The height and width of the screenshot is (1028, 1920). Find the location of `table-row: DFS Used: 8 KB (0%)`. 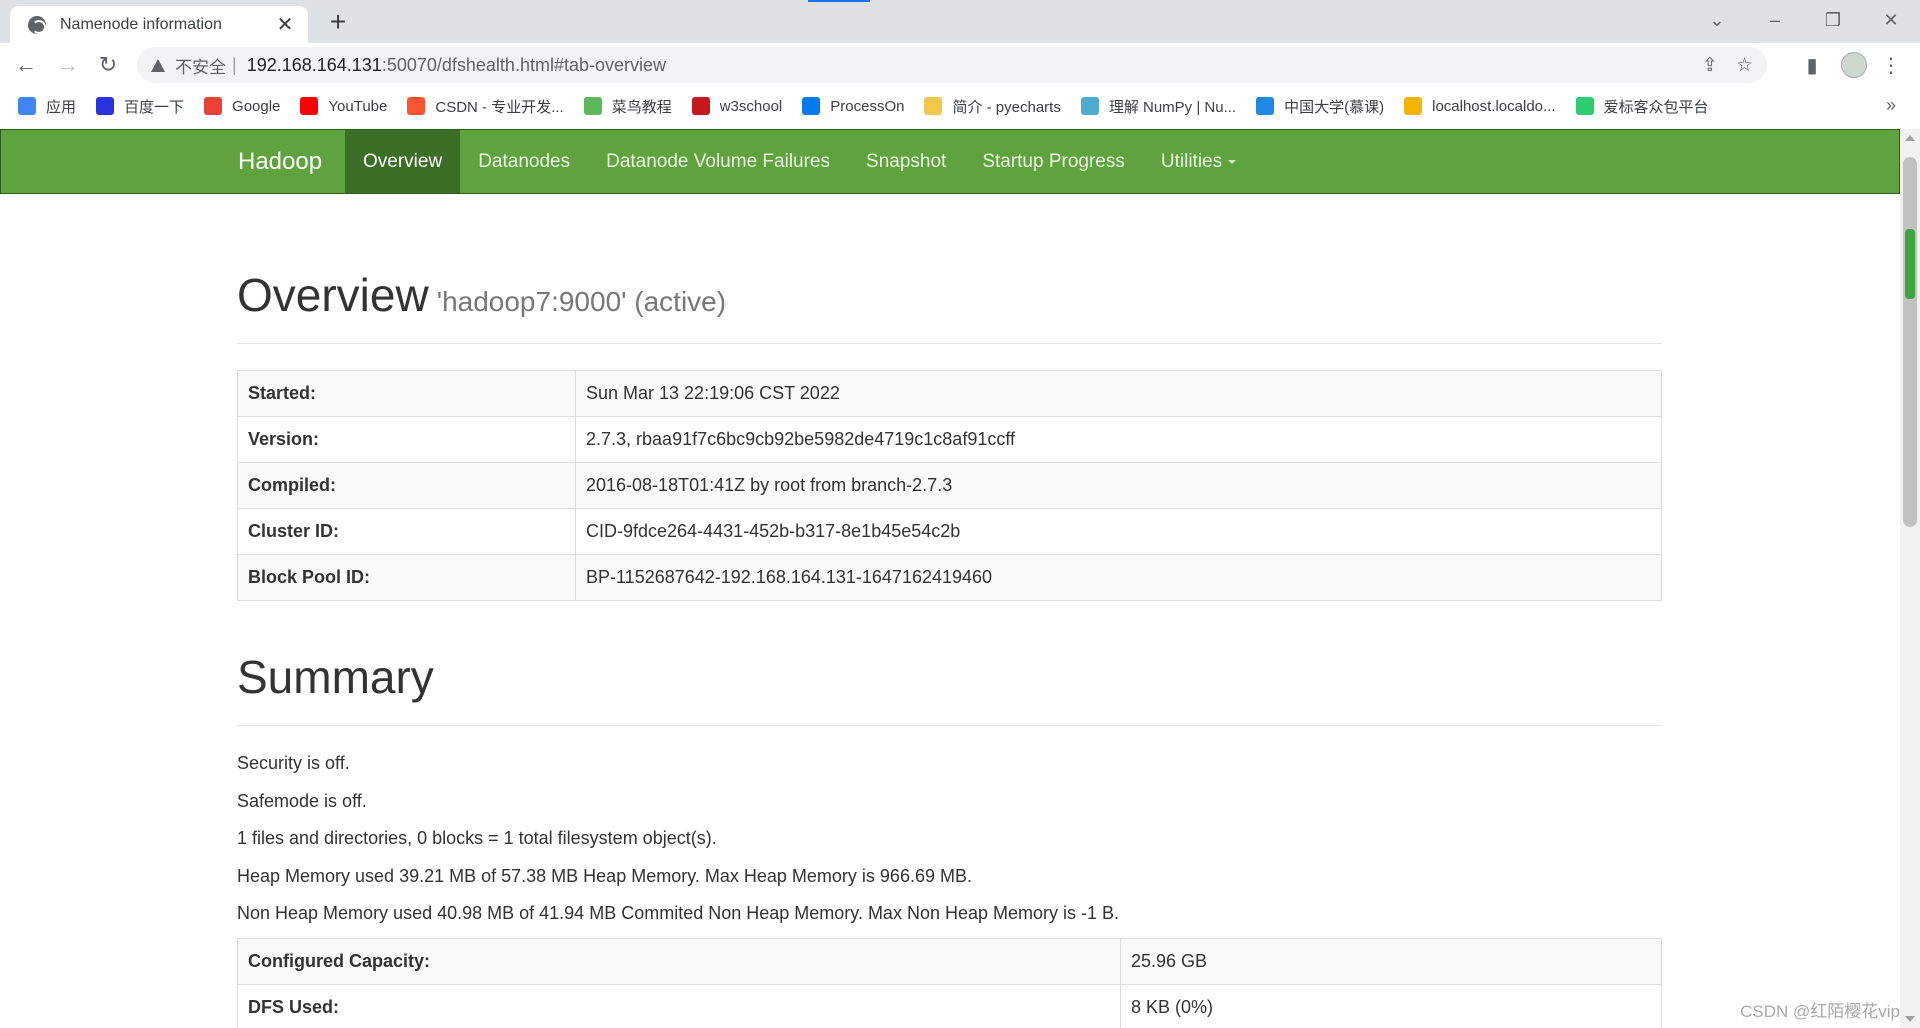

table-row: DFS Used: 8 KB (0%) is located at coordinates (949, 1006).